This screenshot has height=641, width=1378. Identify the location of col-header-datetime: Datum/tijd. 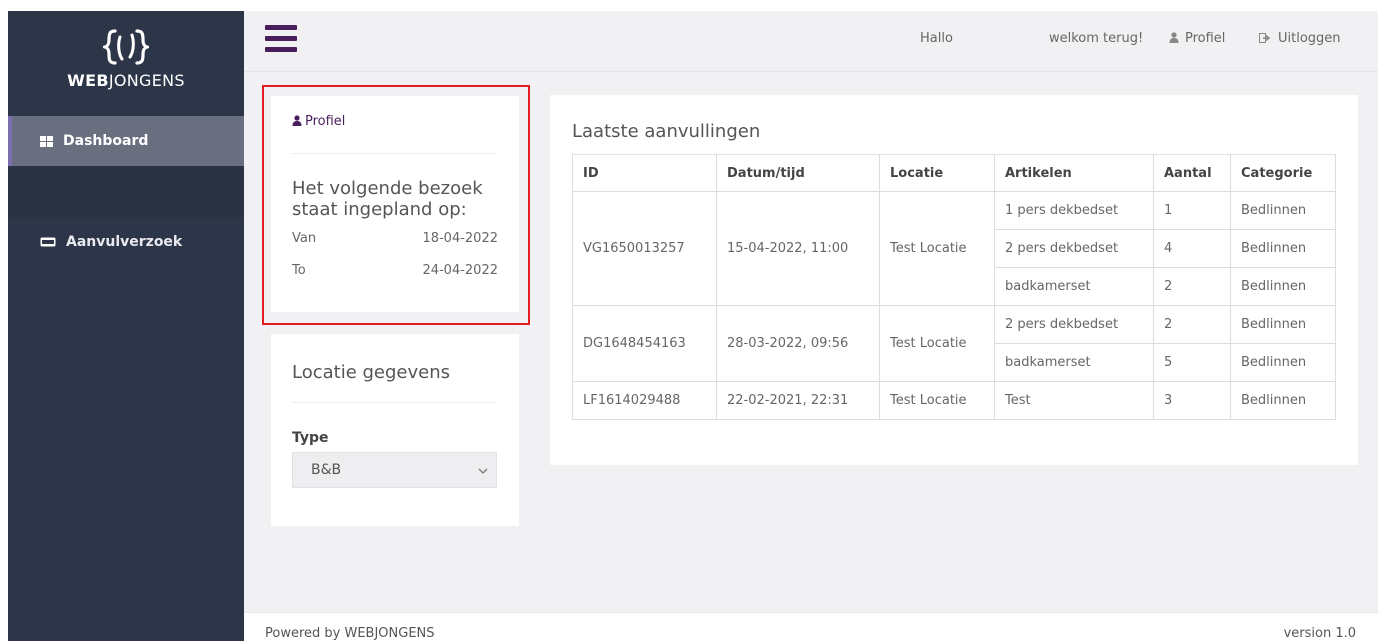
(798, 173).